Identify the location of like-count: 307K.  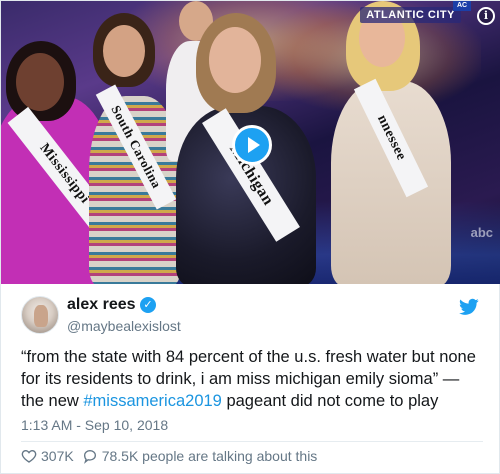
(57, 456).